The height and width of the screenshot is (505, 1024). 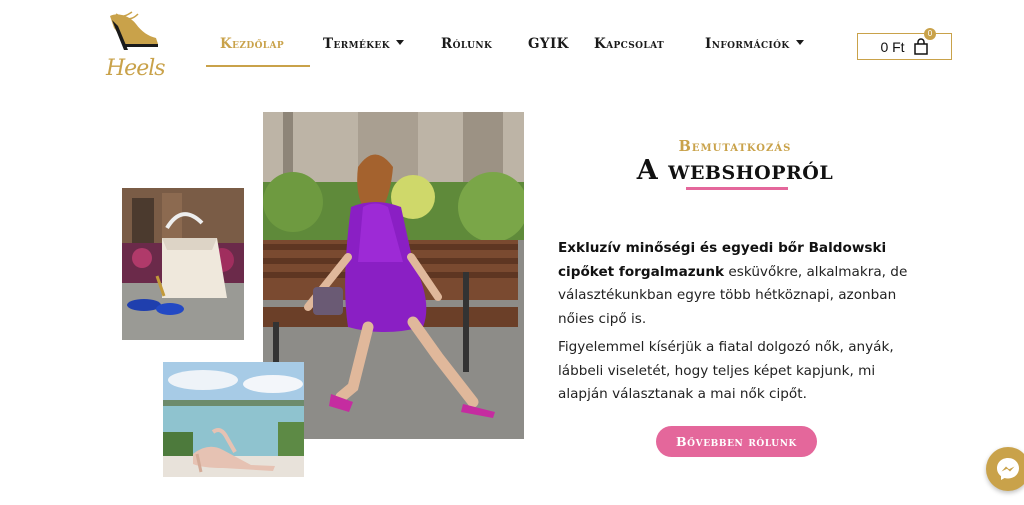 I want to click on more-about-us-button: Bővebben rólunk, so click(x=736, y=441).